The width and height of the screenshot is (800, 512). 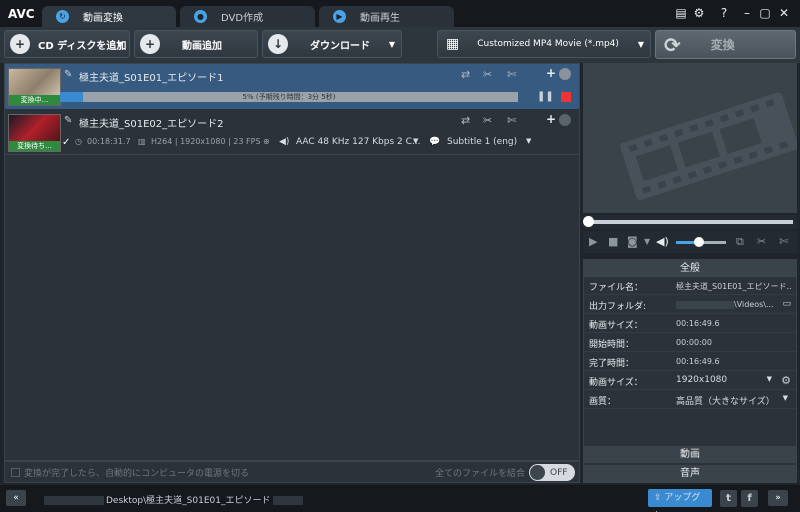 I want to click on tab-dvd: ● DVD作成, so click(x=247, y=16).